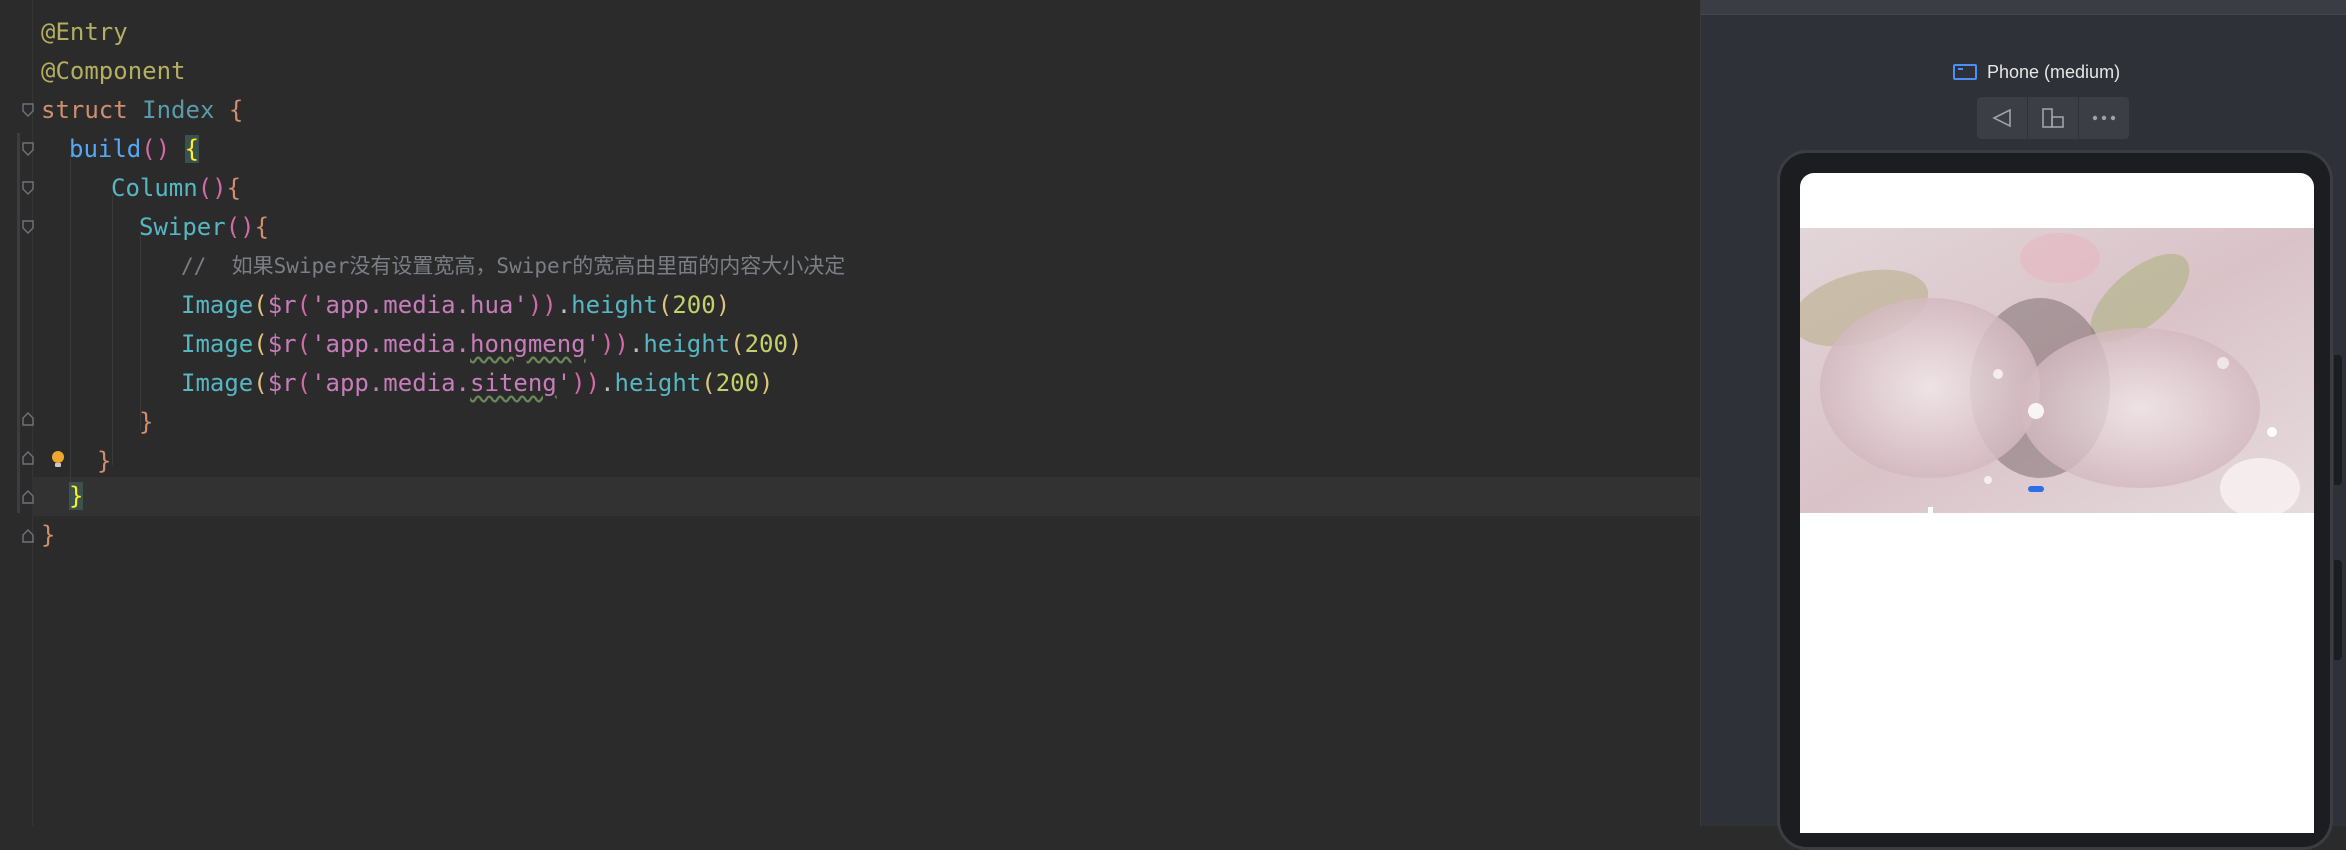 The image size is (2346, 850). I want to click on lightbulb-icon, so click(58, 459).